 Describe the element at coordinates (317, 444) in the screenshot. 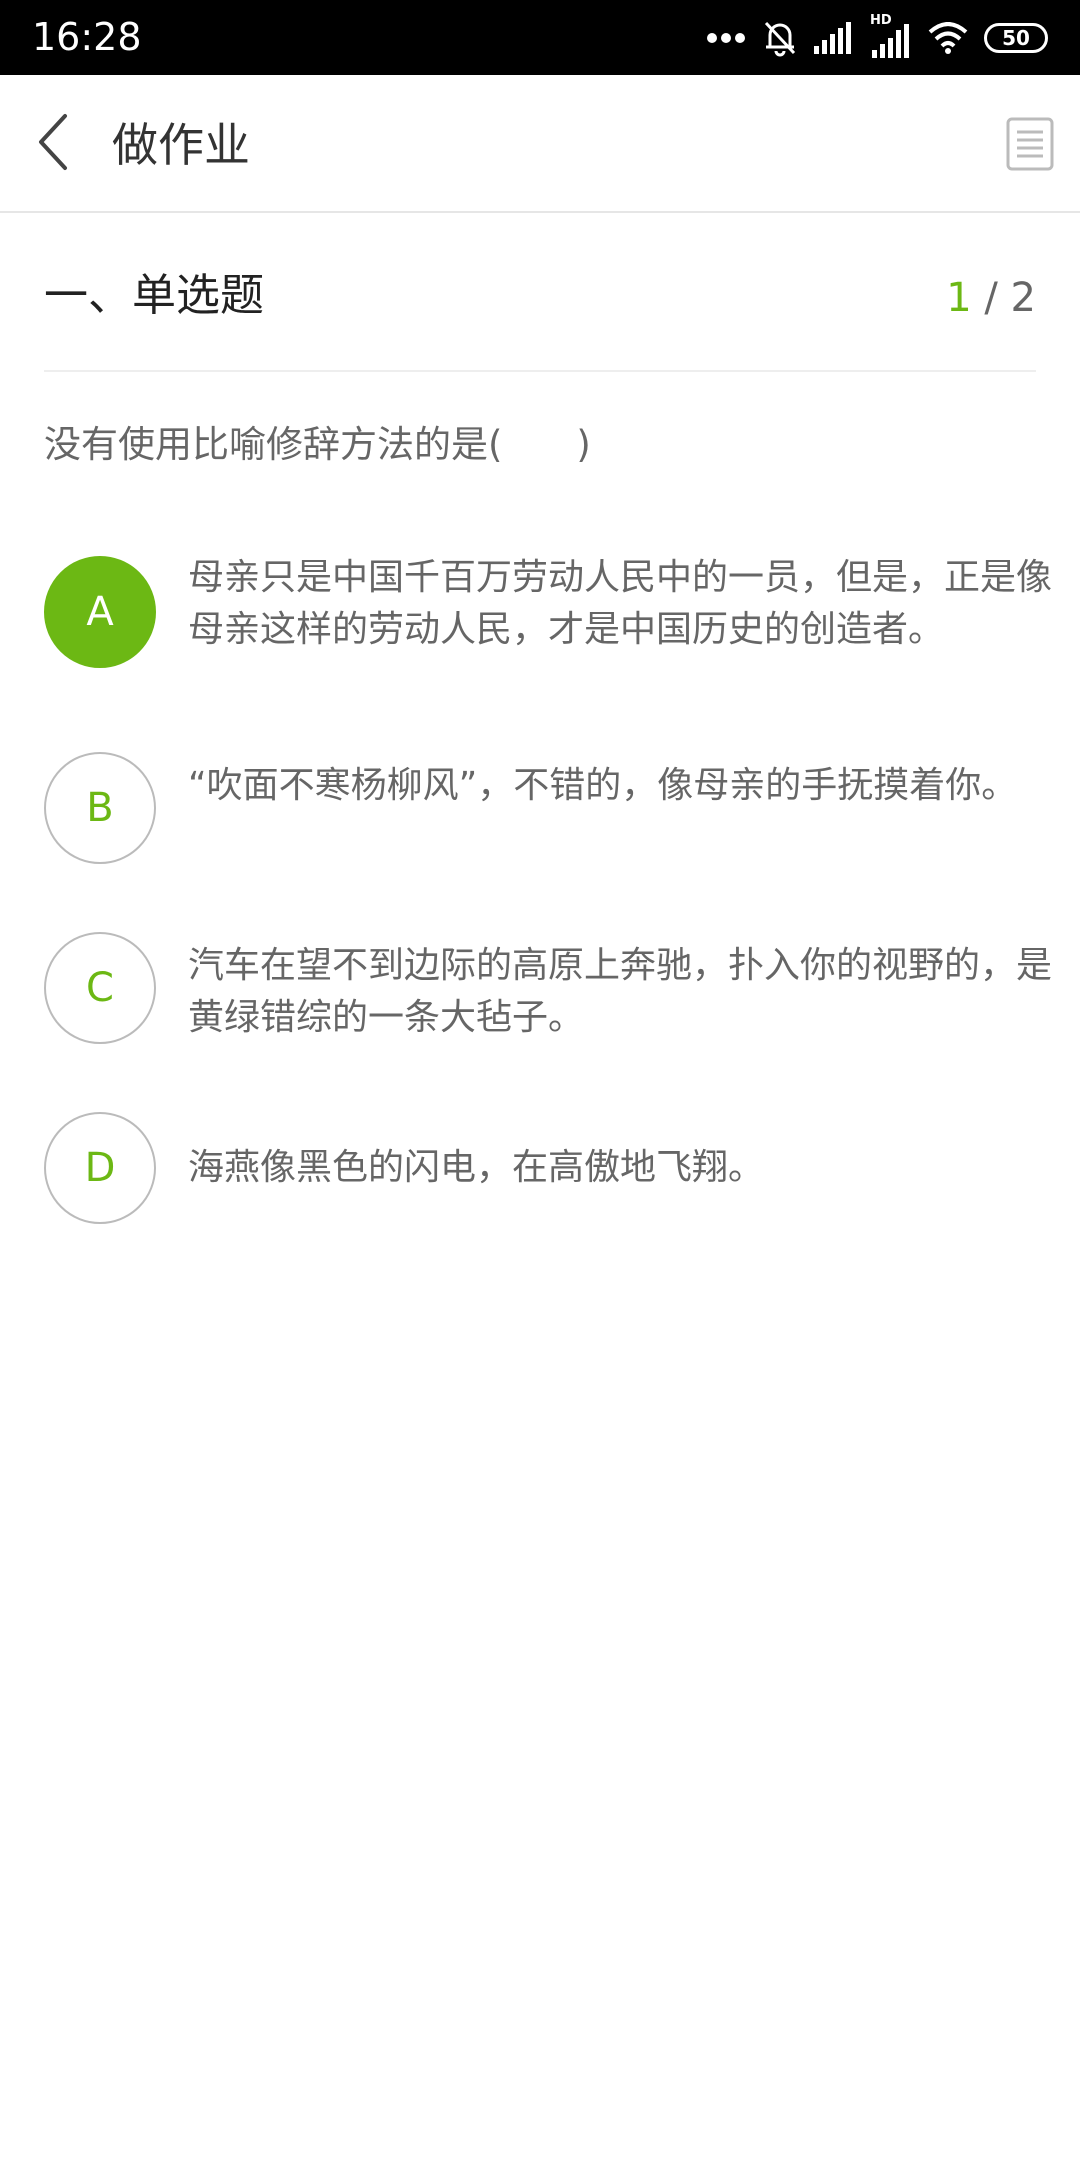

I see `question-text: 没有使用比喻修辞方法的是( )` at that location.